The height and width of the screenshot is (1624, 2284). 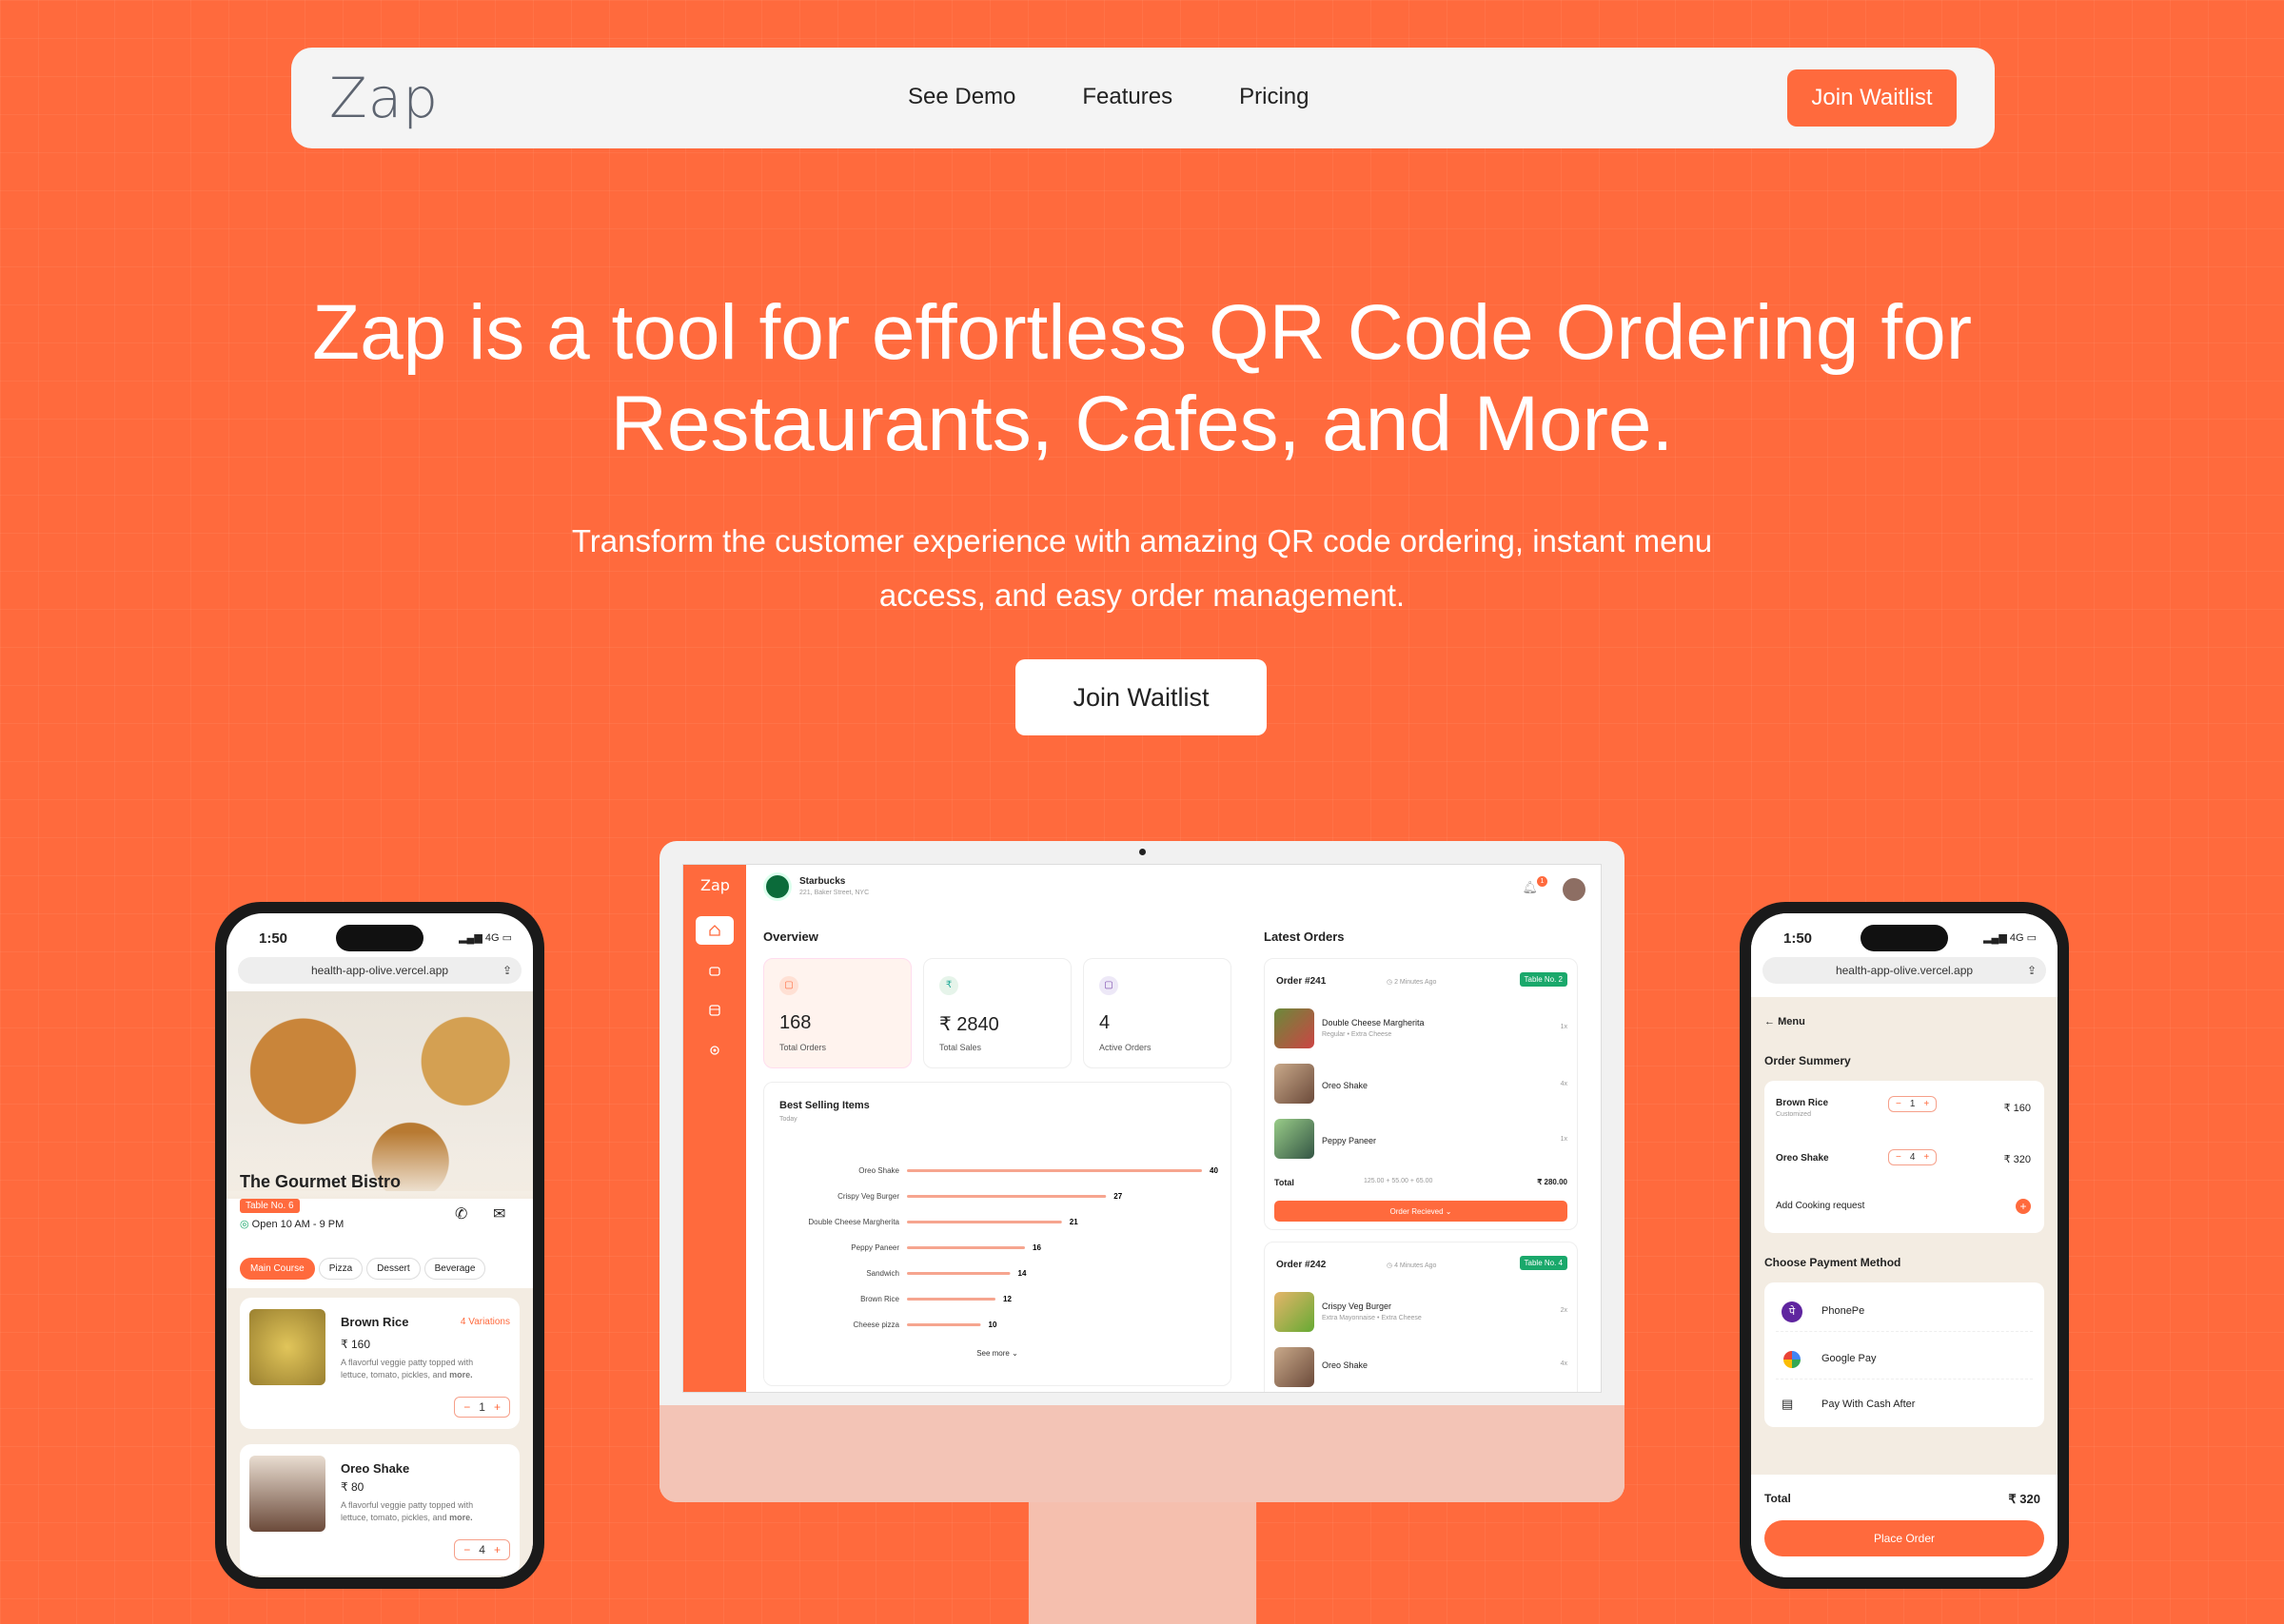 I want to click on bar-category-label: Peppy Paneer, so click(x=875, y=1247).